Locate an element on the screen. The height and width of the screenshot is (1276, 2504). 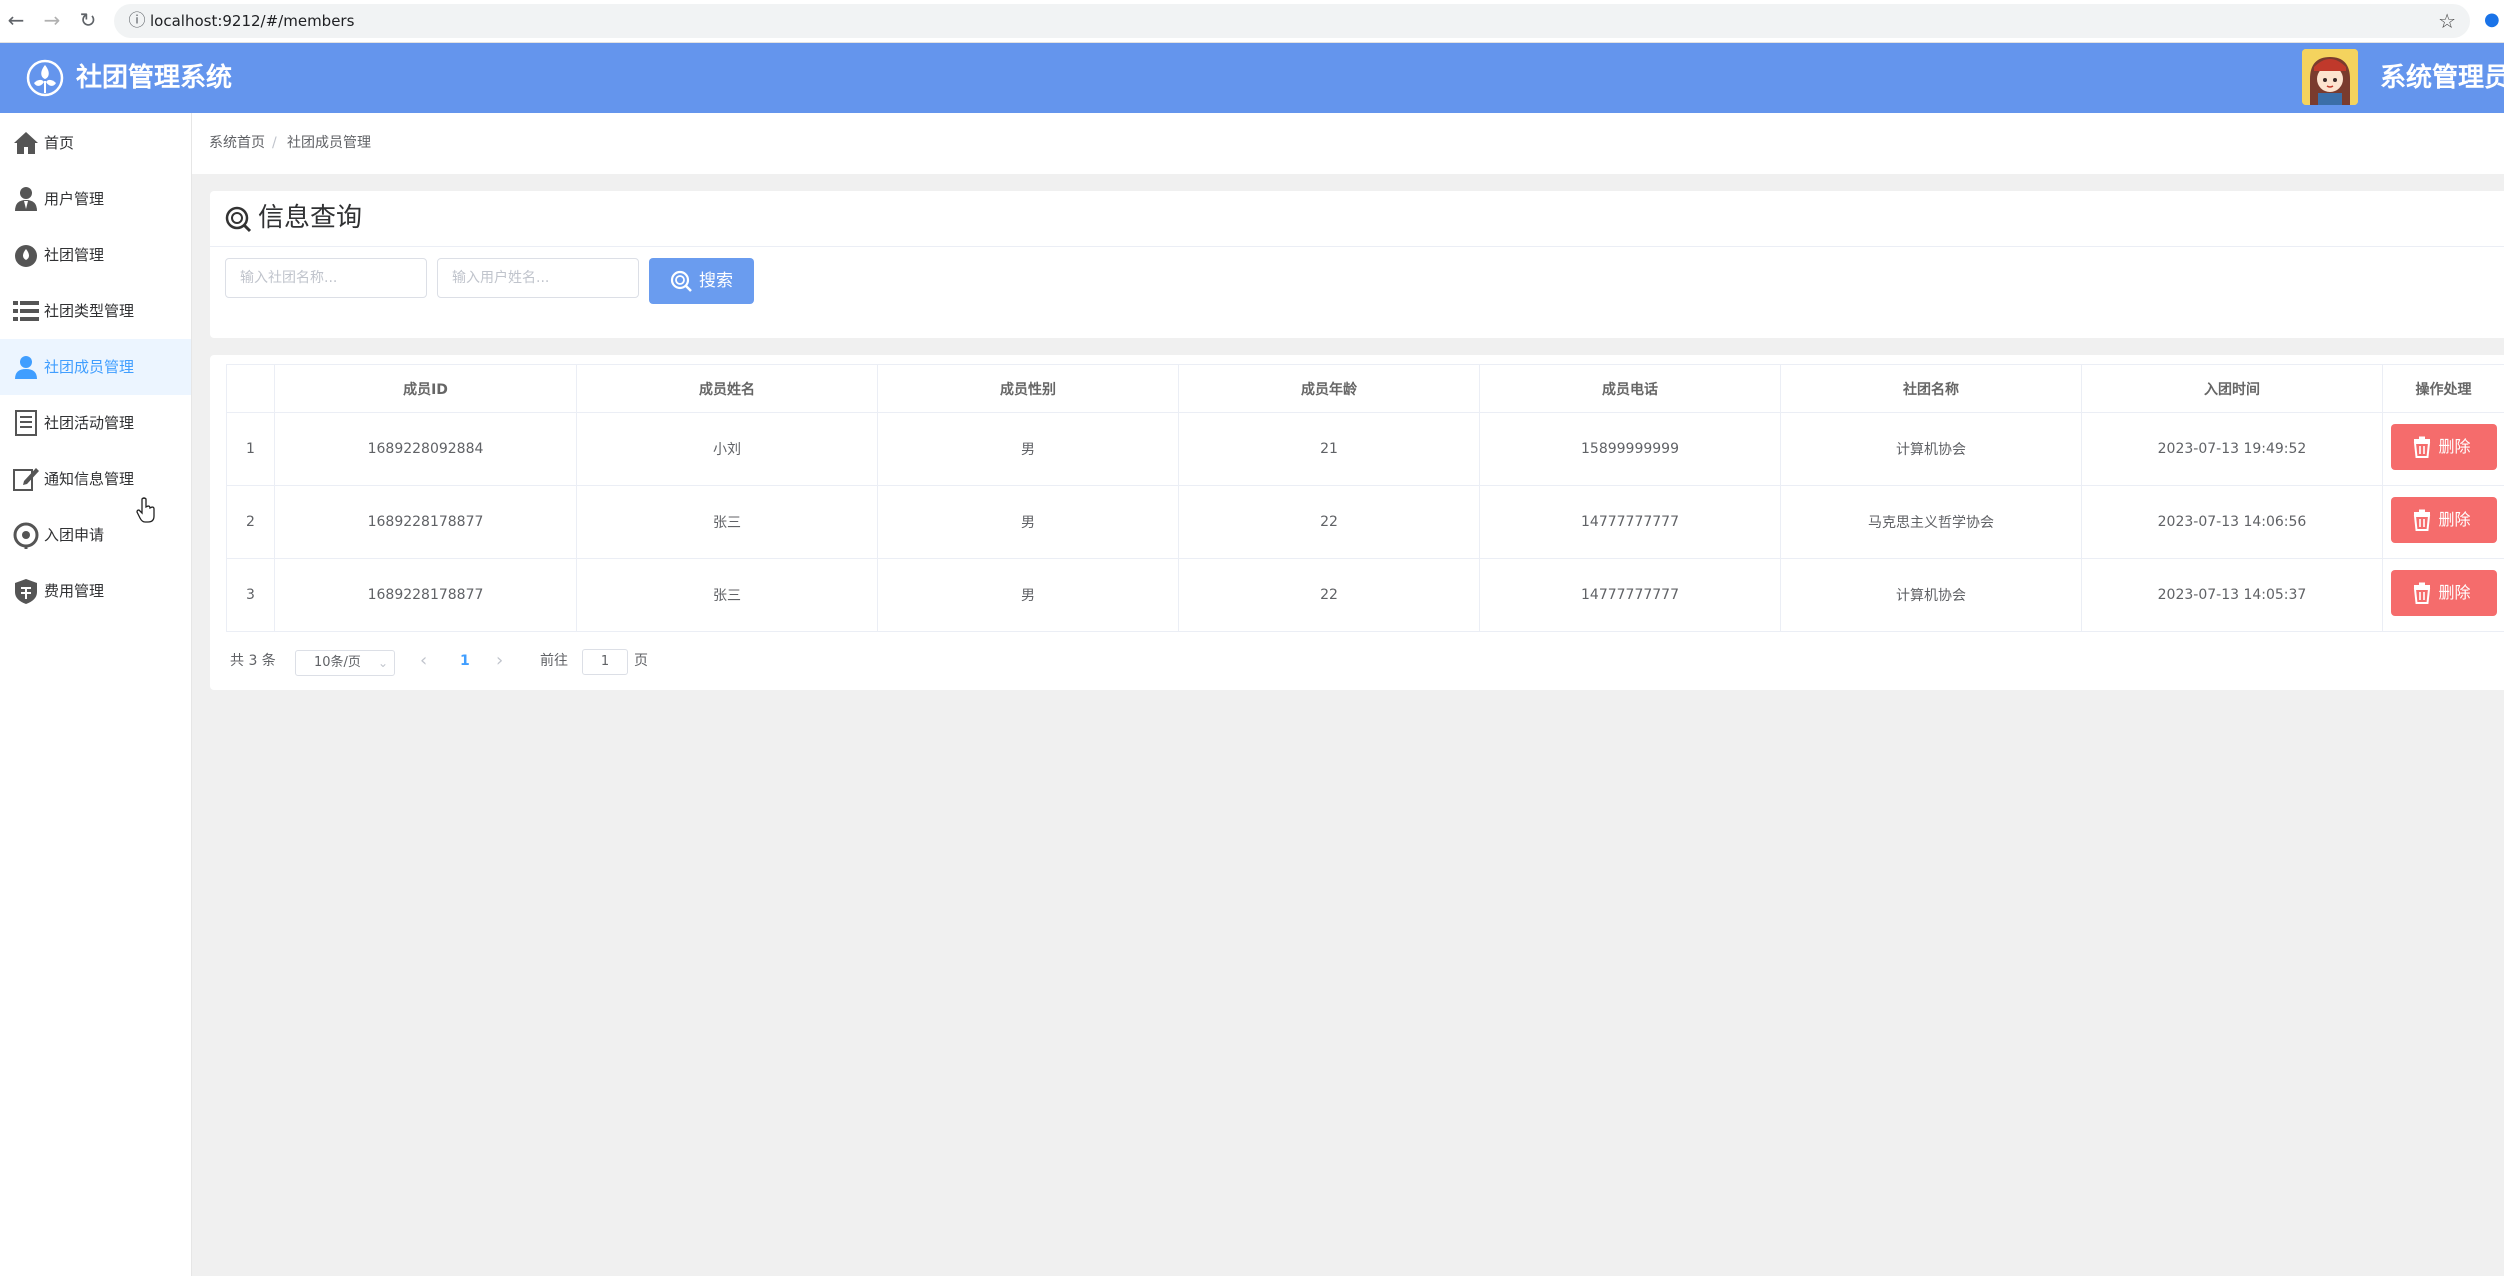
sidebar-item-label: 入团申请 is located at coordinates (74, 535).